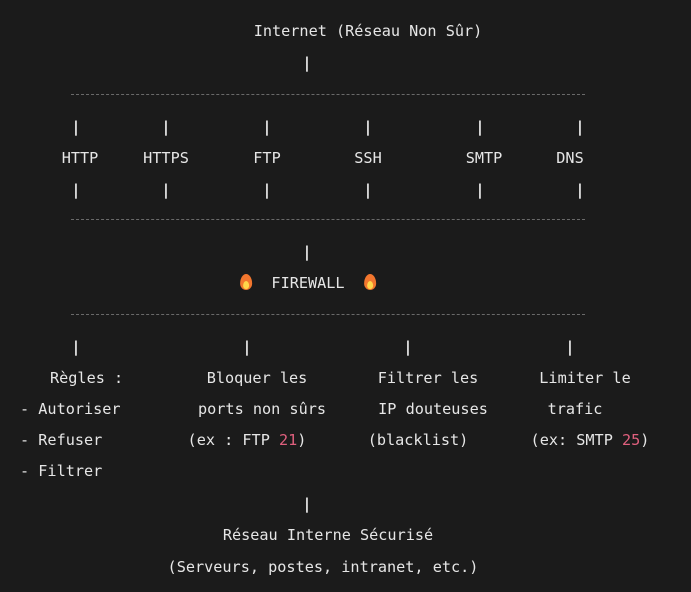 This screenshot has height=592, width=691. I want to click on protocol-http: HTTP, so click(80, 158).